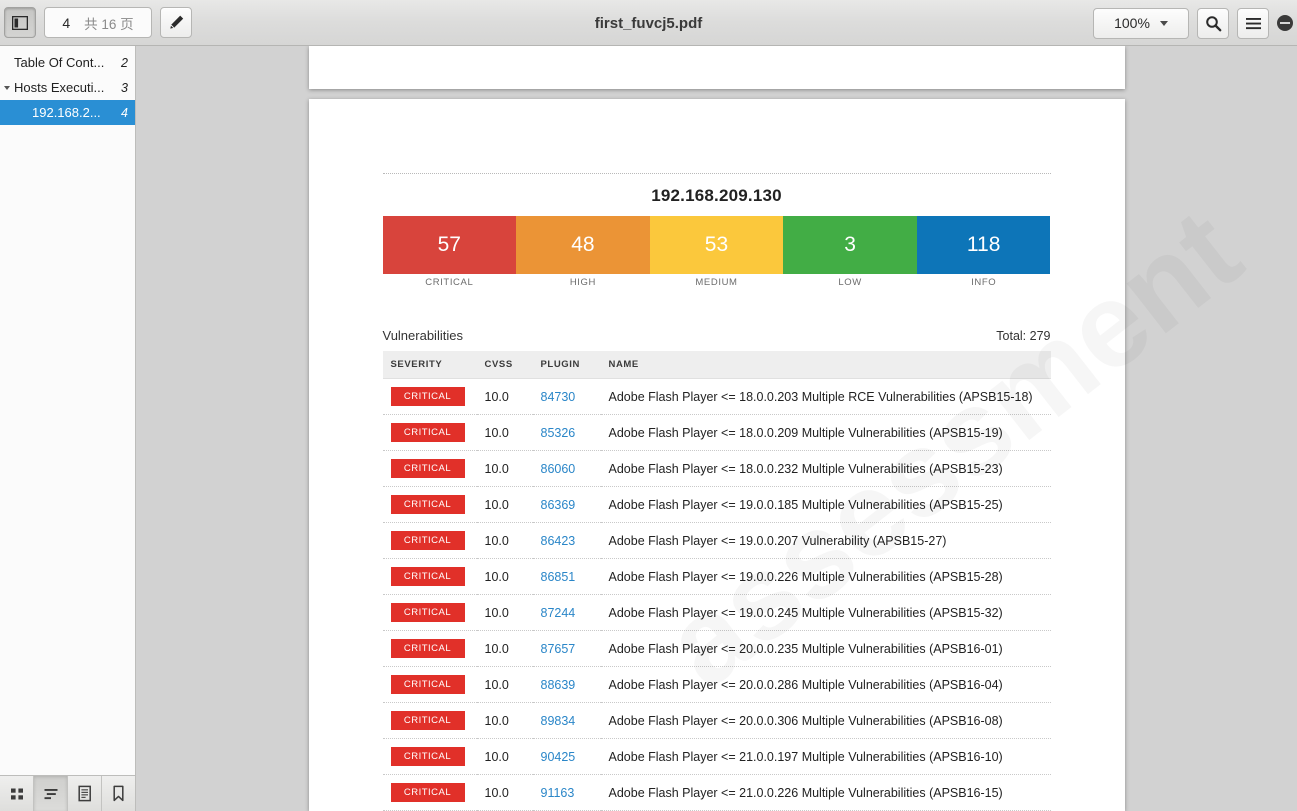  I want to click on plugin-link: 86369, so click(558, 505).